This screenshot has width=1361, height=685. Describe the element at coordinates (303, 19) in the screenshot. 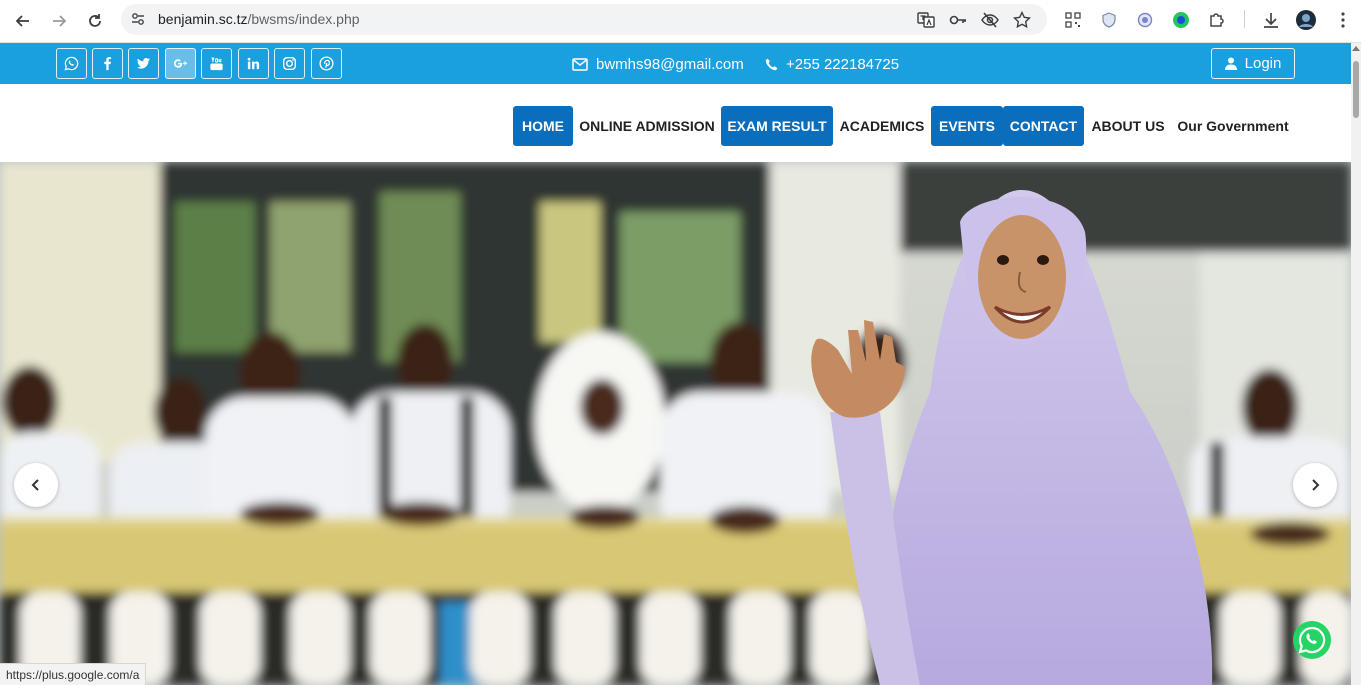

I see `url-path: /bwsms/index.php` at that location.